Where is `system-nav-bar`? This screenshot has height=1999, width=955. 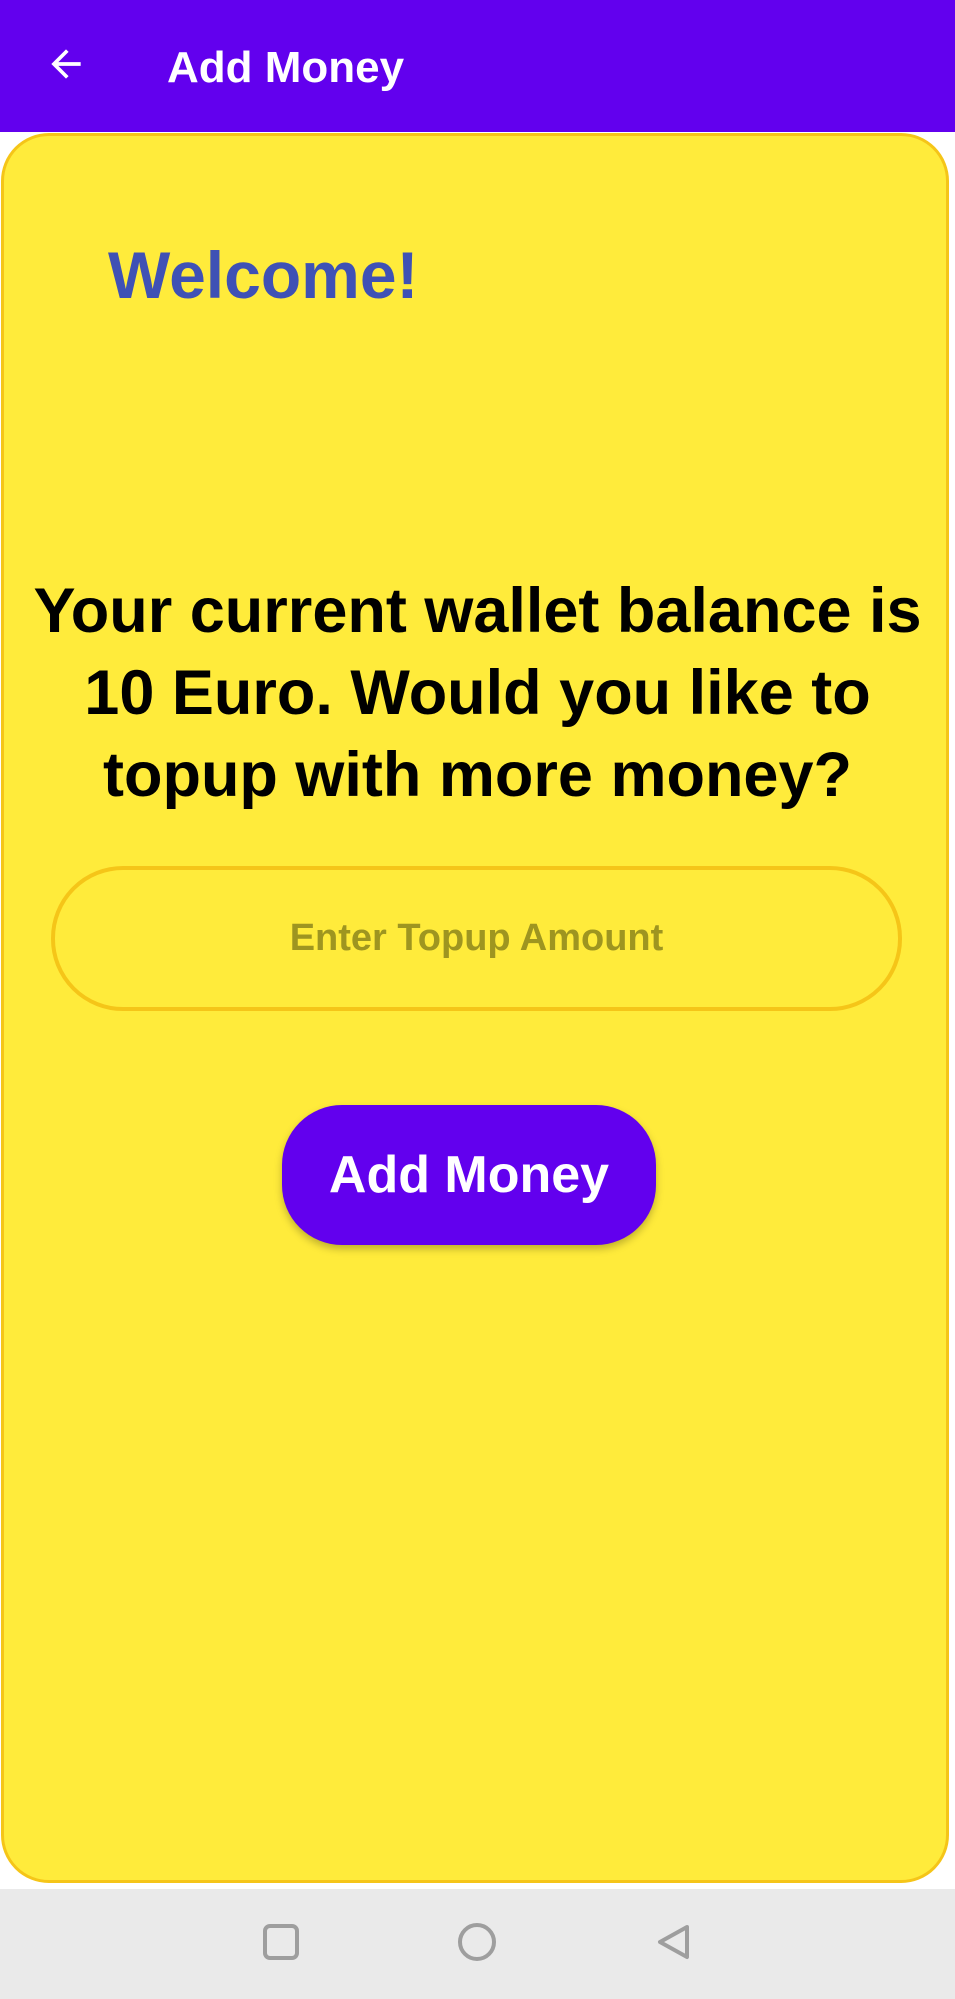
system-nav-bar is located at coordinates (477, 1944).